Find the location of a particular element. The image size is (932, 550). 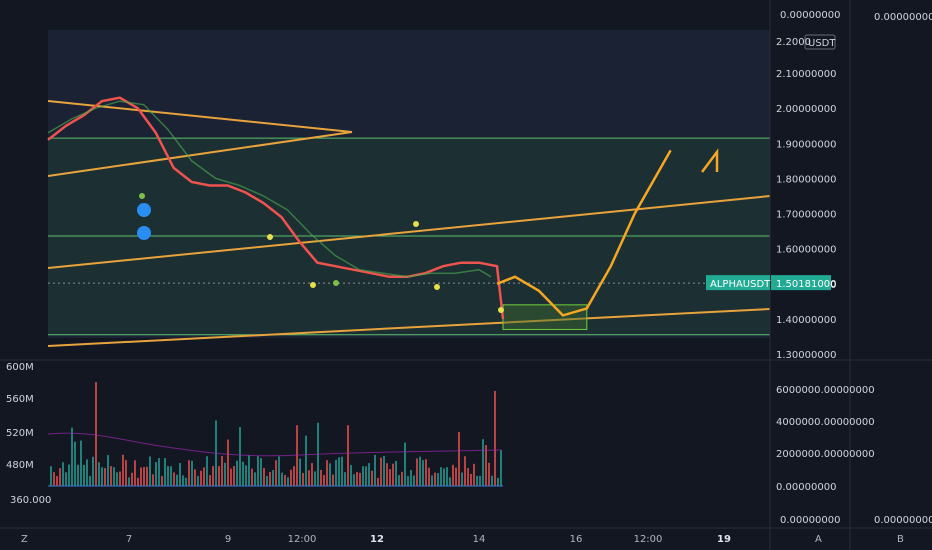

secondary-scale-button: B is located at coordinates (900, 539).